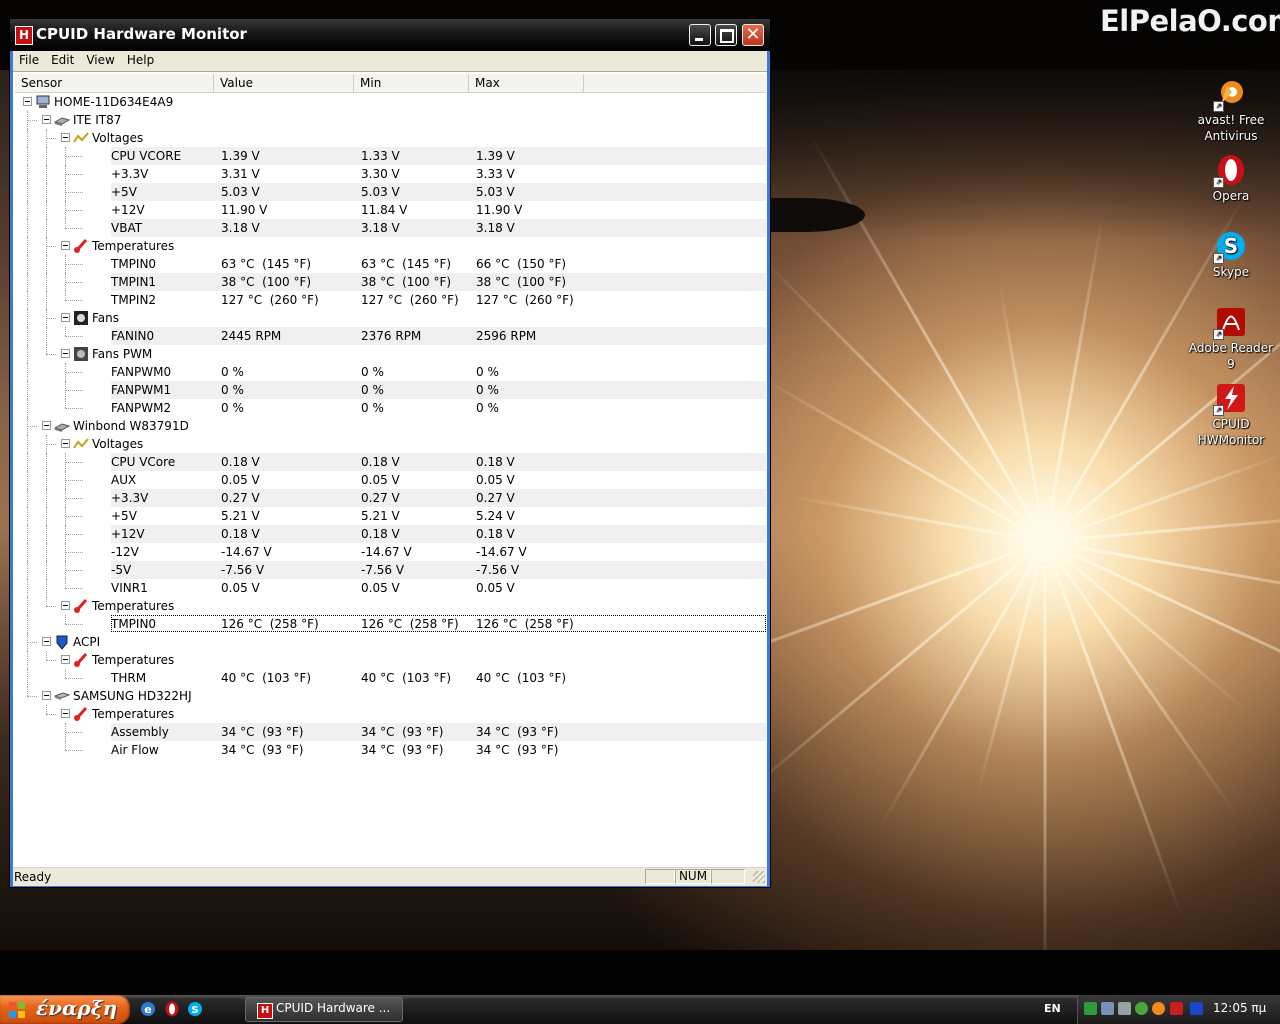  I want to click on clock: 12:05 πμ, so click(1239, 1008).